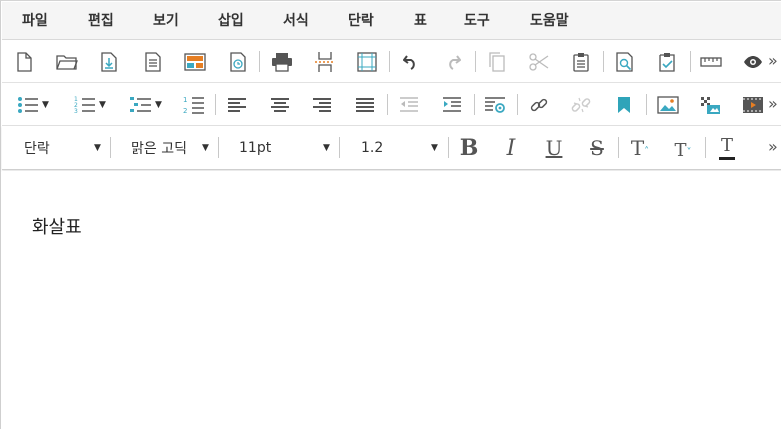 Image resolution: width=781 pixels, height=429 pixels. What do you see at coordinates (85, 105) in the screenshot?
I see `numbered-list-icon: 123` at bounding box center [85, 105].